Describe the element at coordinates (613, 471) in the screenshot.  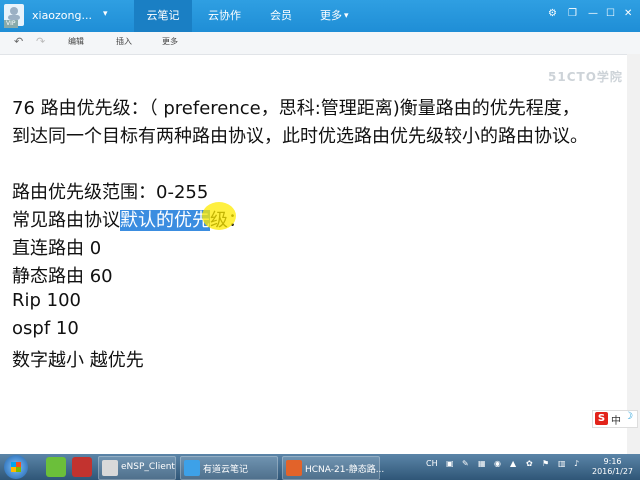
I see `clock-date: 2016/1/27` at that location.